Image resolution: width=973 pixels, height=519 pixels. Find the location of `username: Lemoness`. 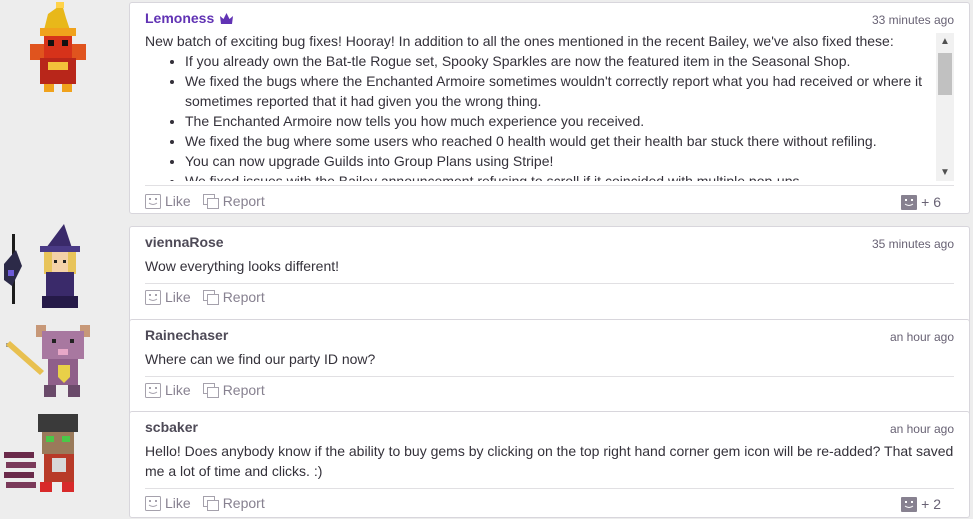

username: Lemoness is located at coordinates (189, 18).